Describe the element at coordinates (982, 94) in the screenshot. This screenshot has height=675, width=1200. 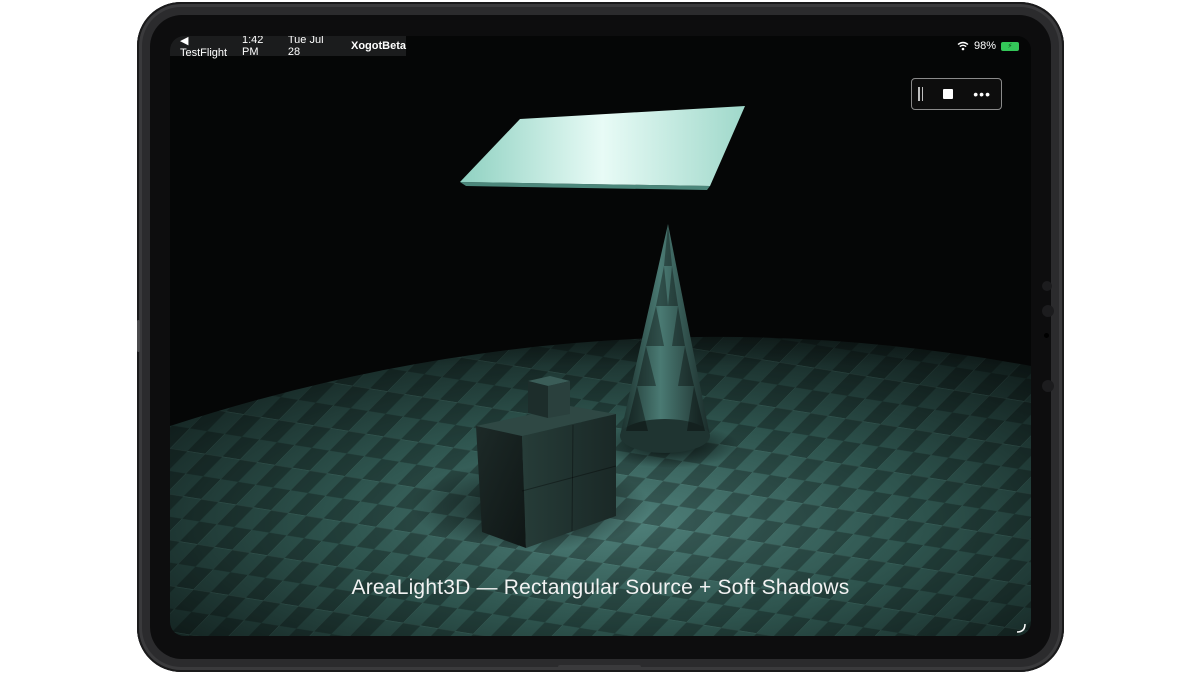
I see `more-icon: •••` at that location.